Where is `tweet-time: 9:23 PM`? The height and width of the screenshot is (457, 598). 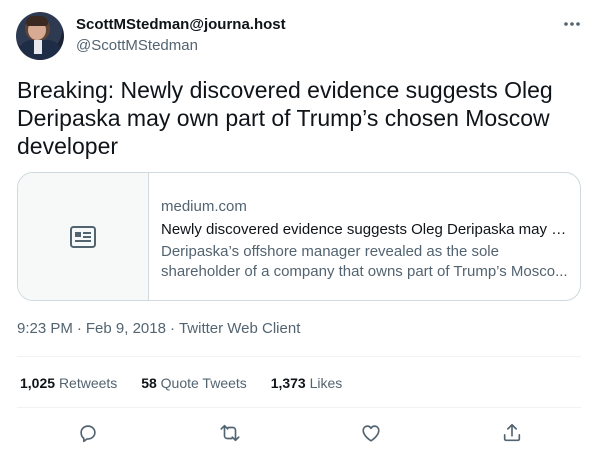
tweet-time: 9:23 PM is located at coordinates (45, 328).